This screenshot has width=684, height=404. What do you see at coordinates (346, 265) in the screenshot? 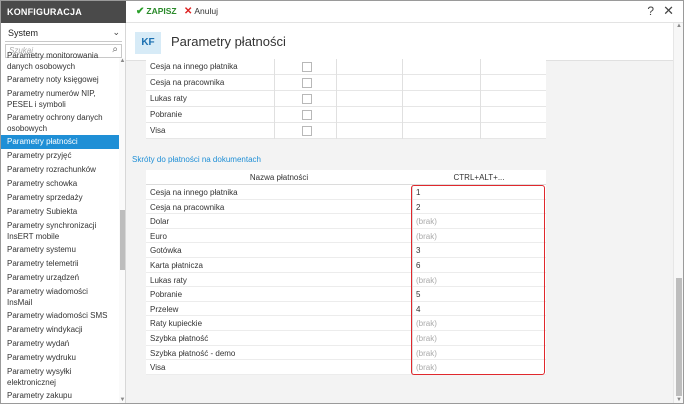
I see `table-row: Karta płatnicza 6` at bounding box center [346, 265].